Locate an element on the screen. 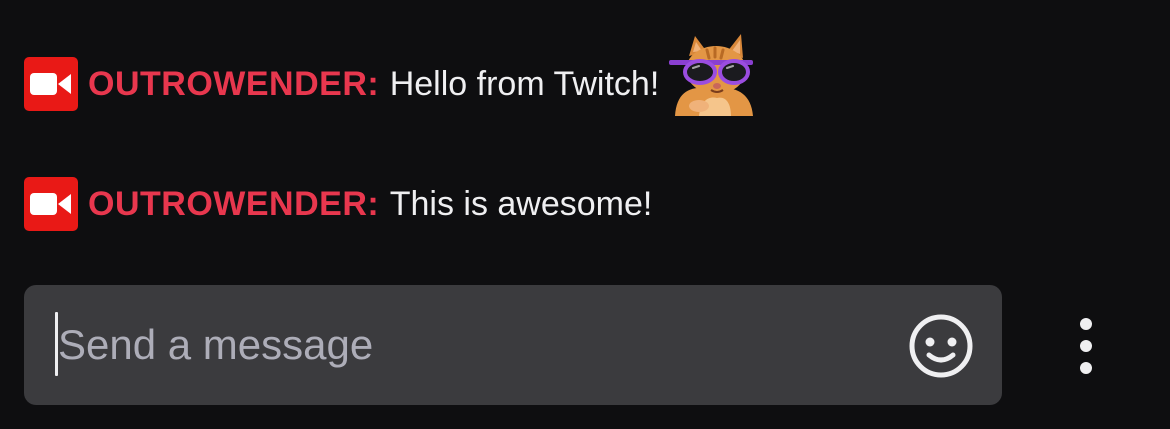 The image size is (1170, 429). chat-message: OUTROWENDER : Hello from Twitch! is located at coordinates (389, 75).